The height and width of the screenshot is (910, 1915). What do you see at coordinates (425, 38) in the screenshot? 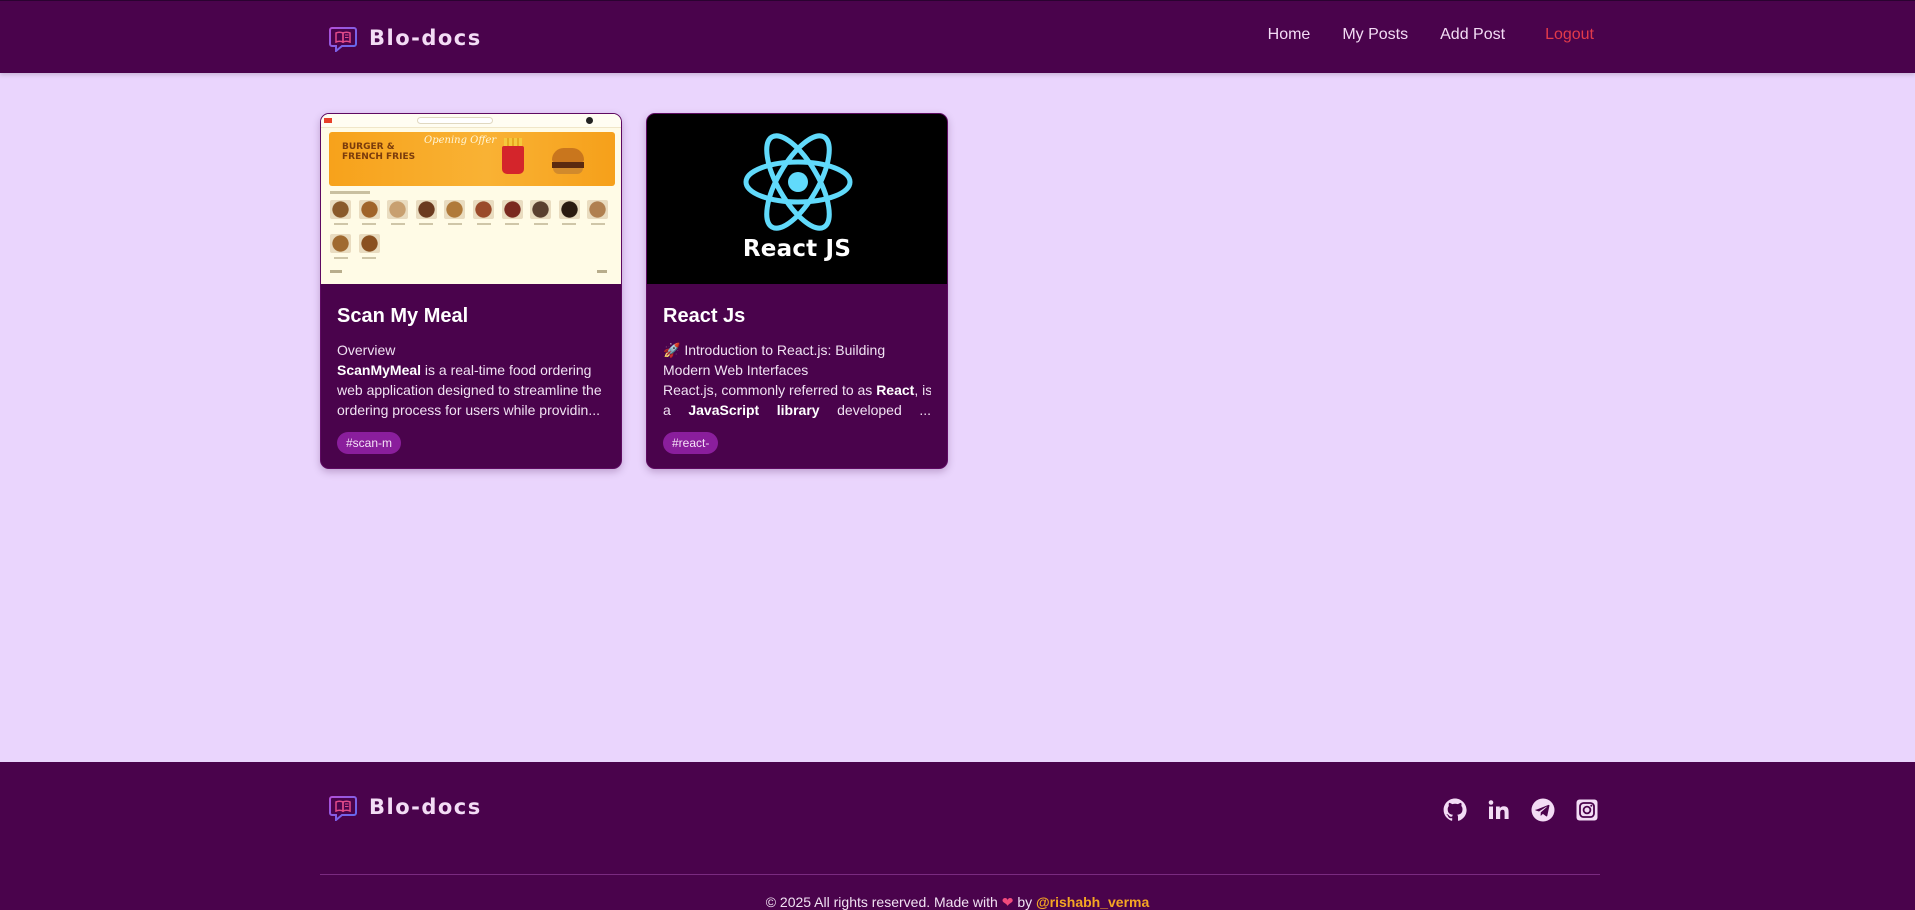
I see `brand-name: Blo-docs` at bounding box center [425, 38].